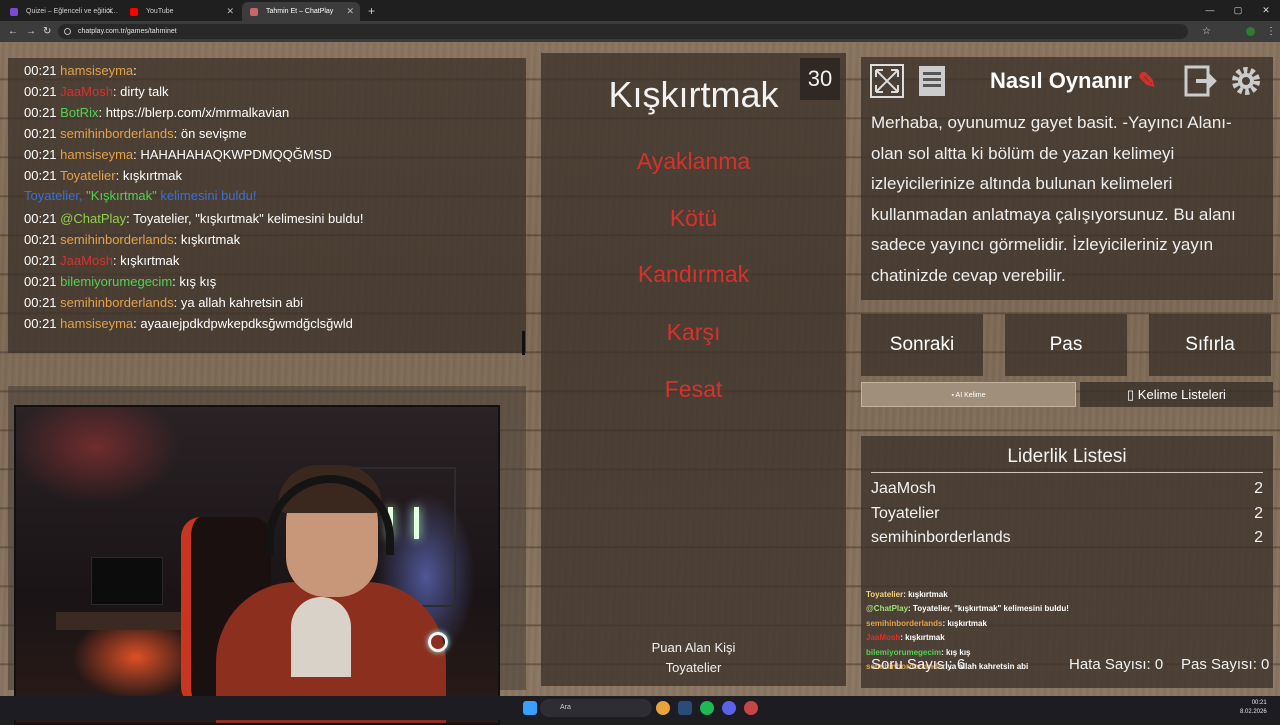 Image resolution: width=1280 pixels, height=725 pixels. What do you see at coordinates (212, 133) in the screenshot?
I see `chat-text: ön sevişme` at bounding box center [212, 133].